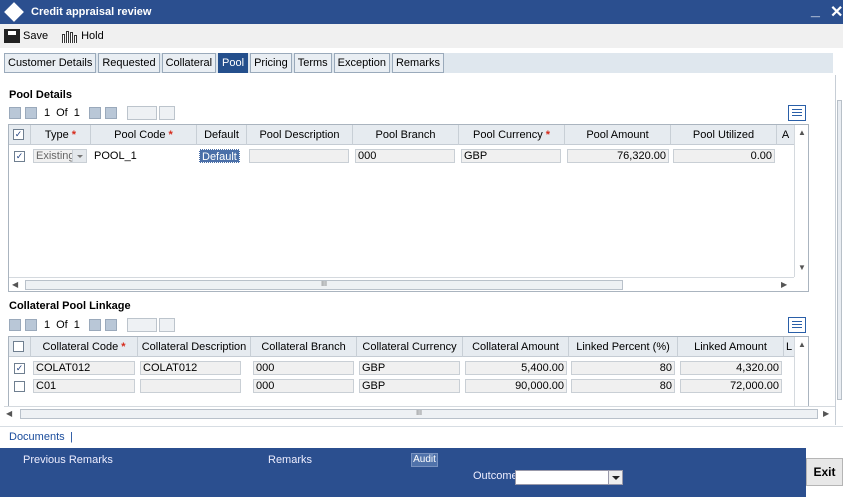  What do you see at coordinates (815, 11) in the screenshot?
I see `minimize-button: _` at bounding box center [815, 11].